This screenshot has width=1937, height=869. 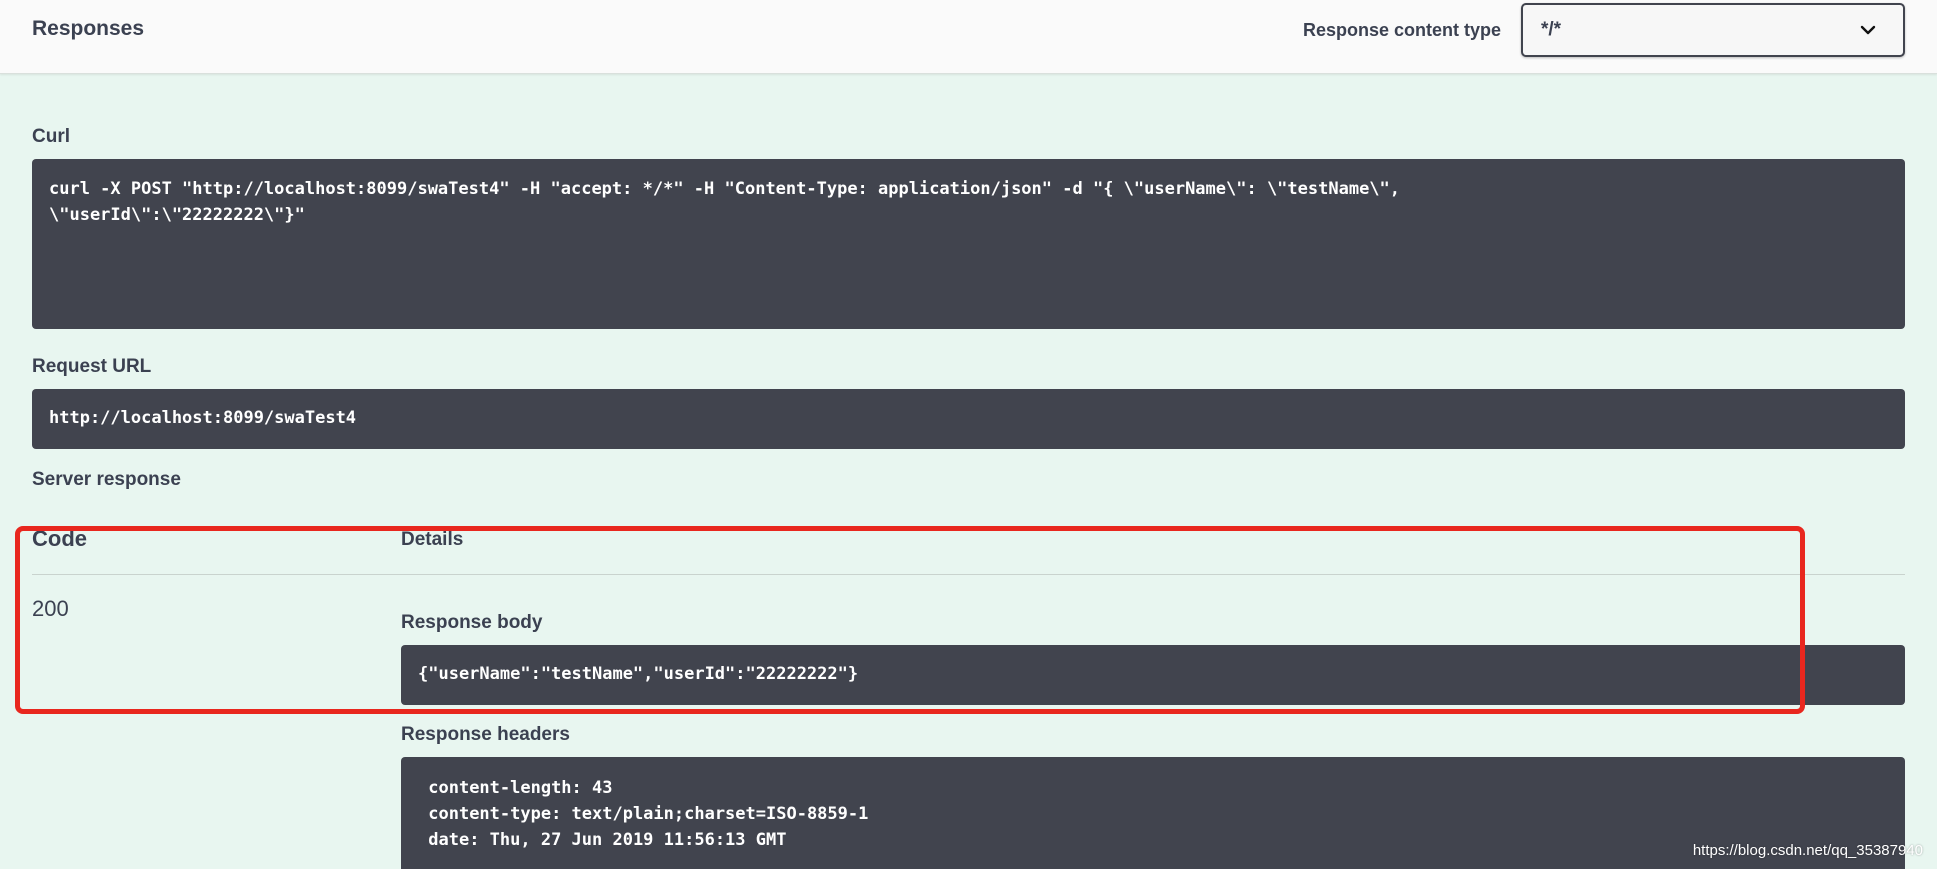 What do you see at coordinates (968, 37) in the screenshot?
I see `responses-header: Responses Response content type */*` at bounding box center [968, 37].